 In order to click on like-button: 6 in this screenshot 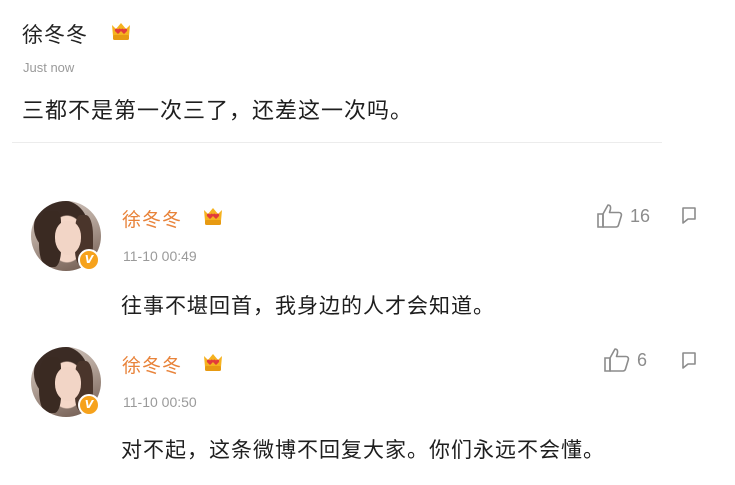, I will do `click(625, 360)`.